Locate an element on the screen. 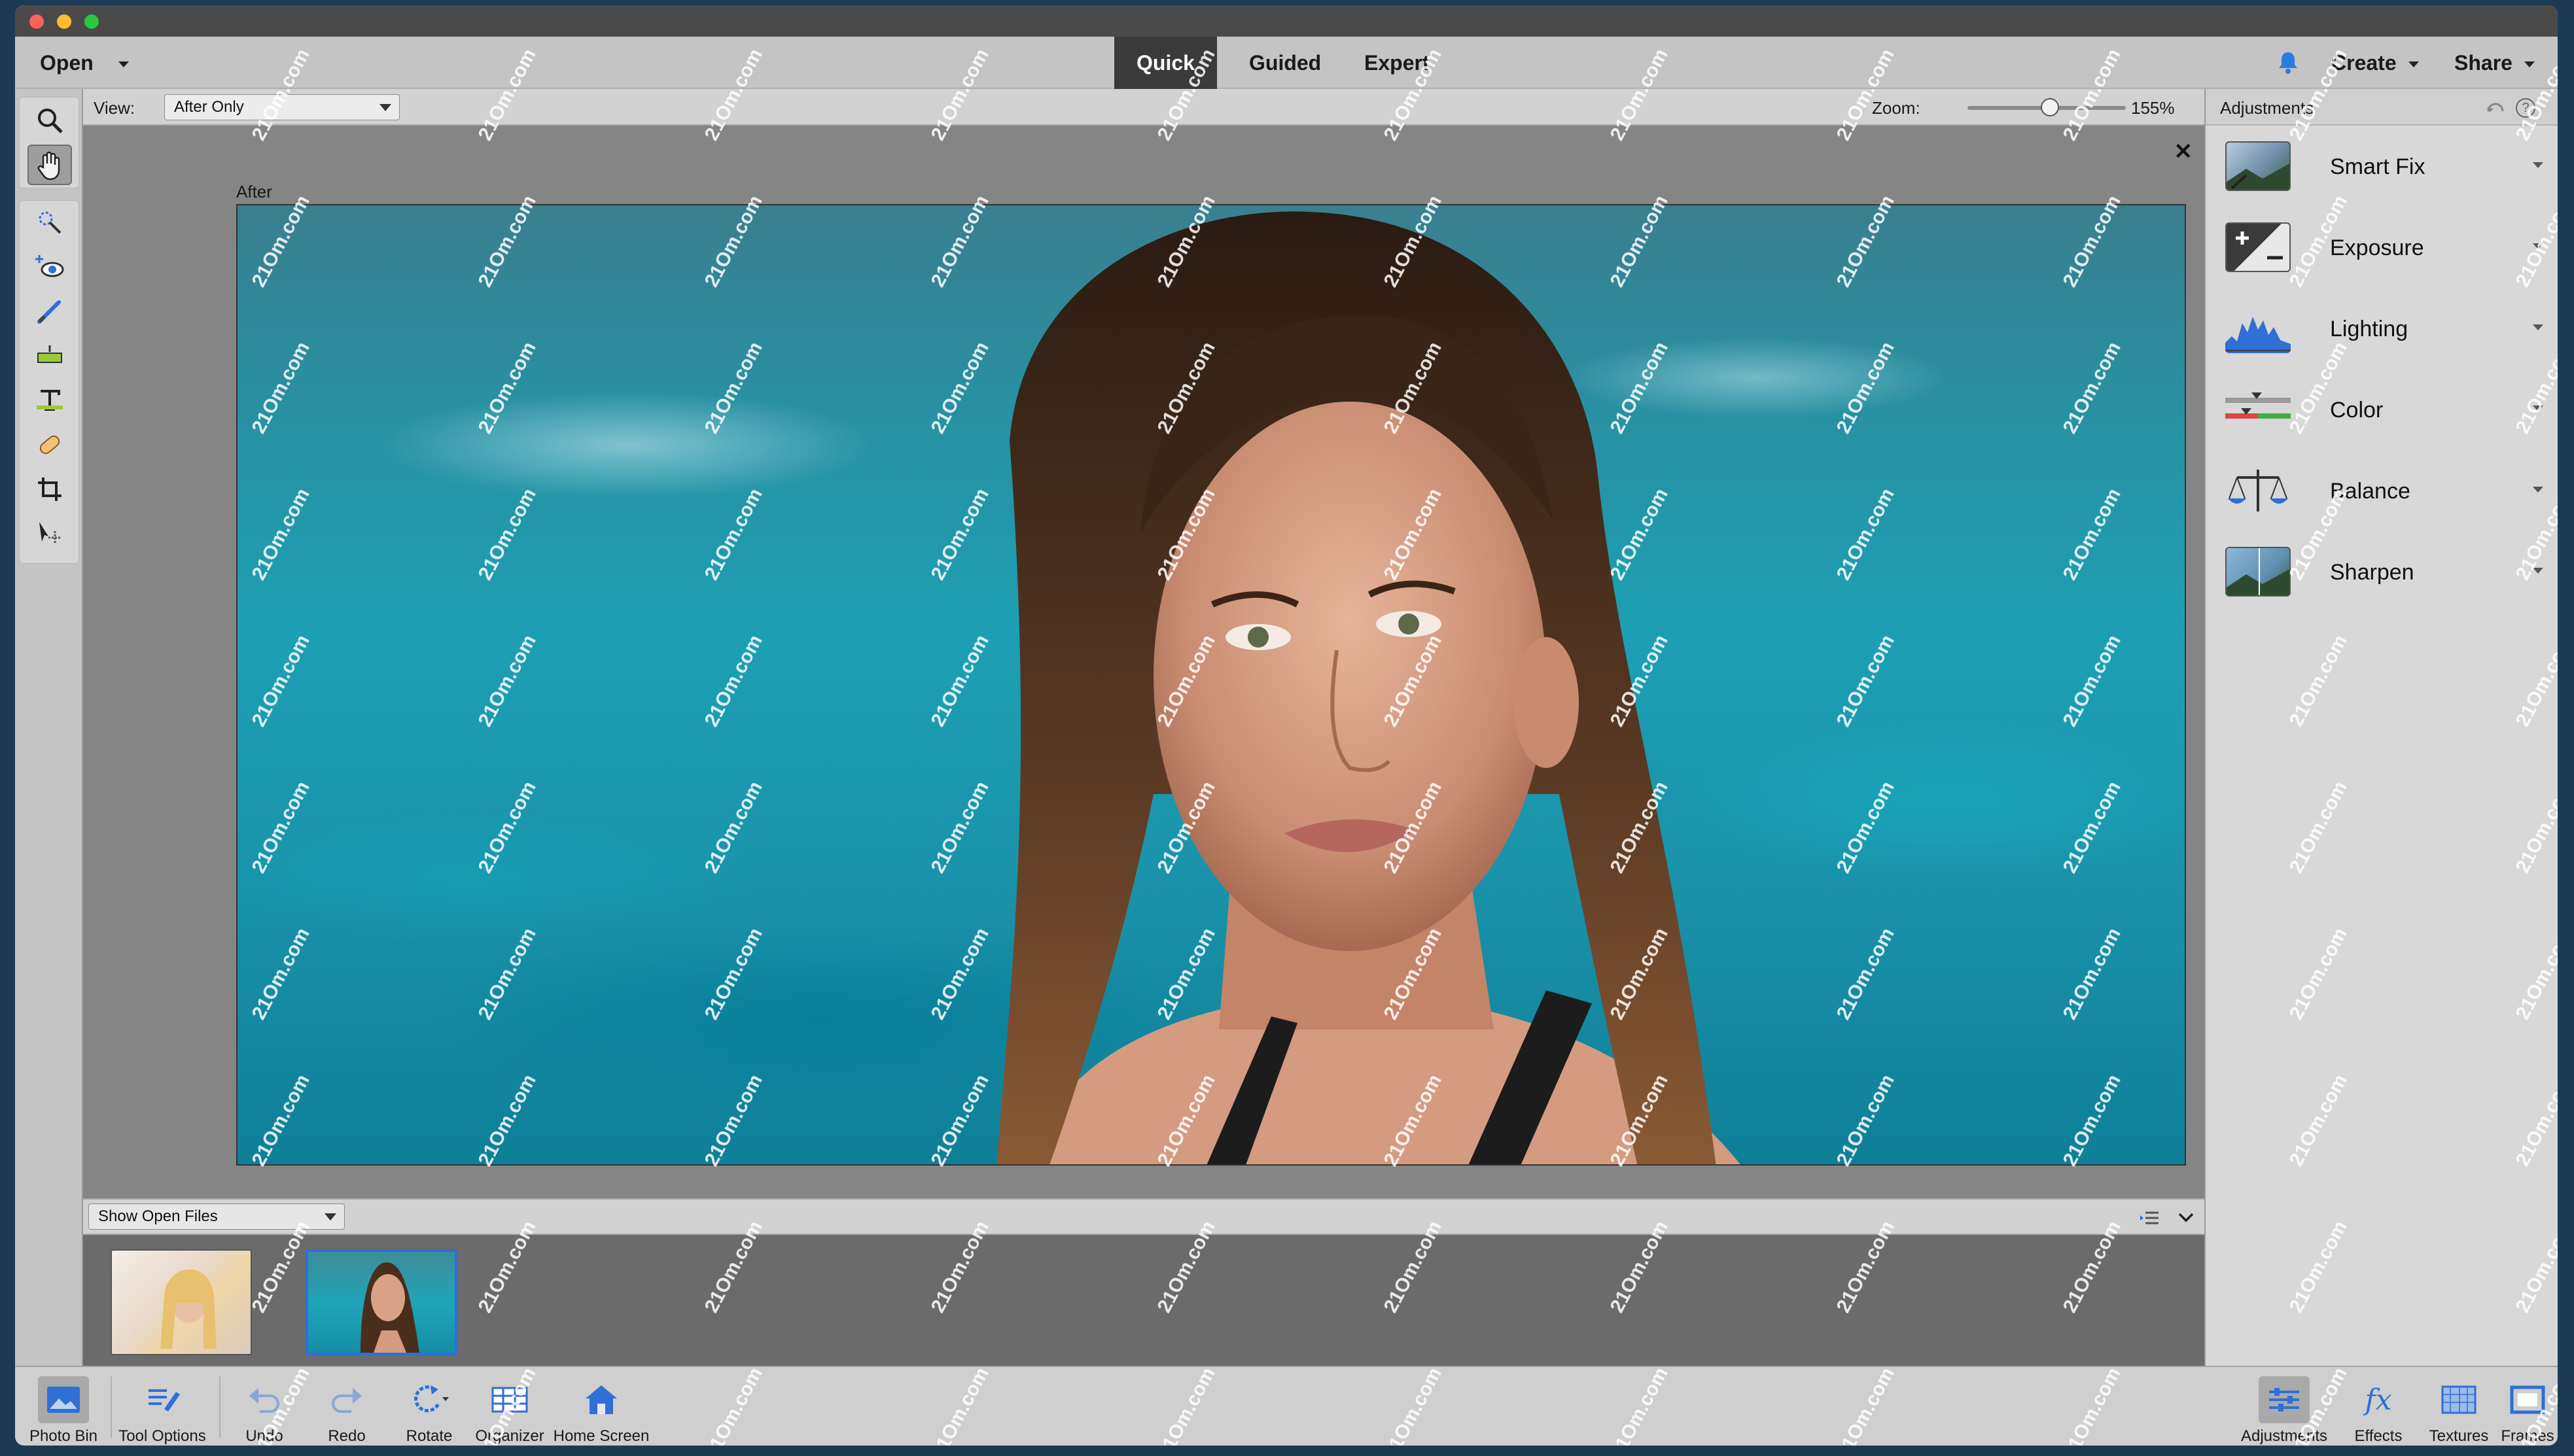 The width and height of the screenshot is (2574, 1456). create-menu: Create is located at coordinates (2375, 63).